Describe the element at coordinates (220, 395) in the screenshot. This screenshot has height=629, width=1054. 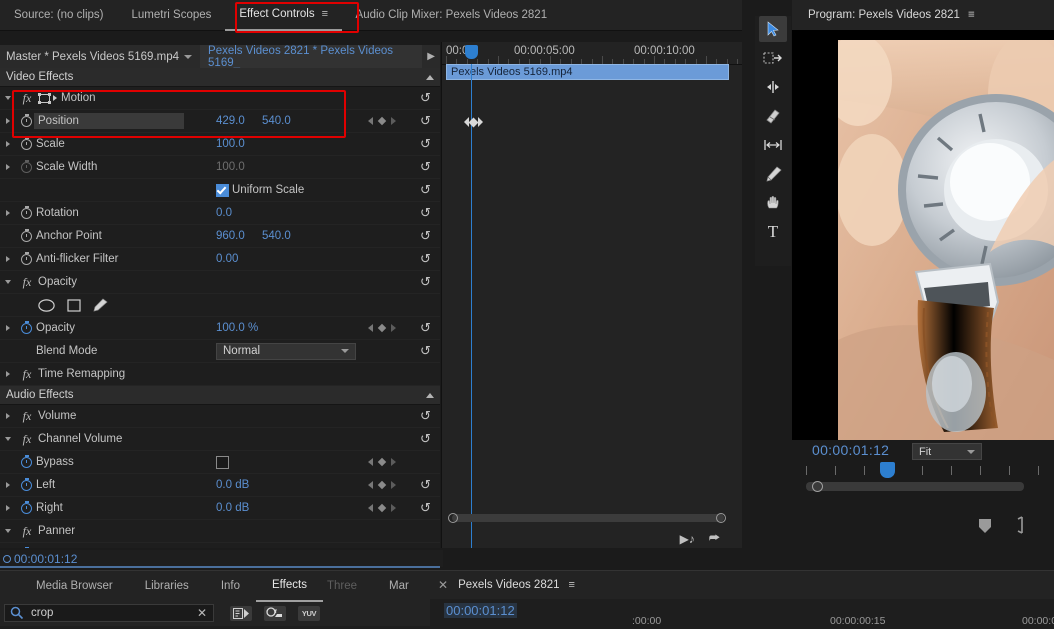
I see `audio-effects-header: Audio Effects` at that location.